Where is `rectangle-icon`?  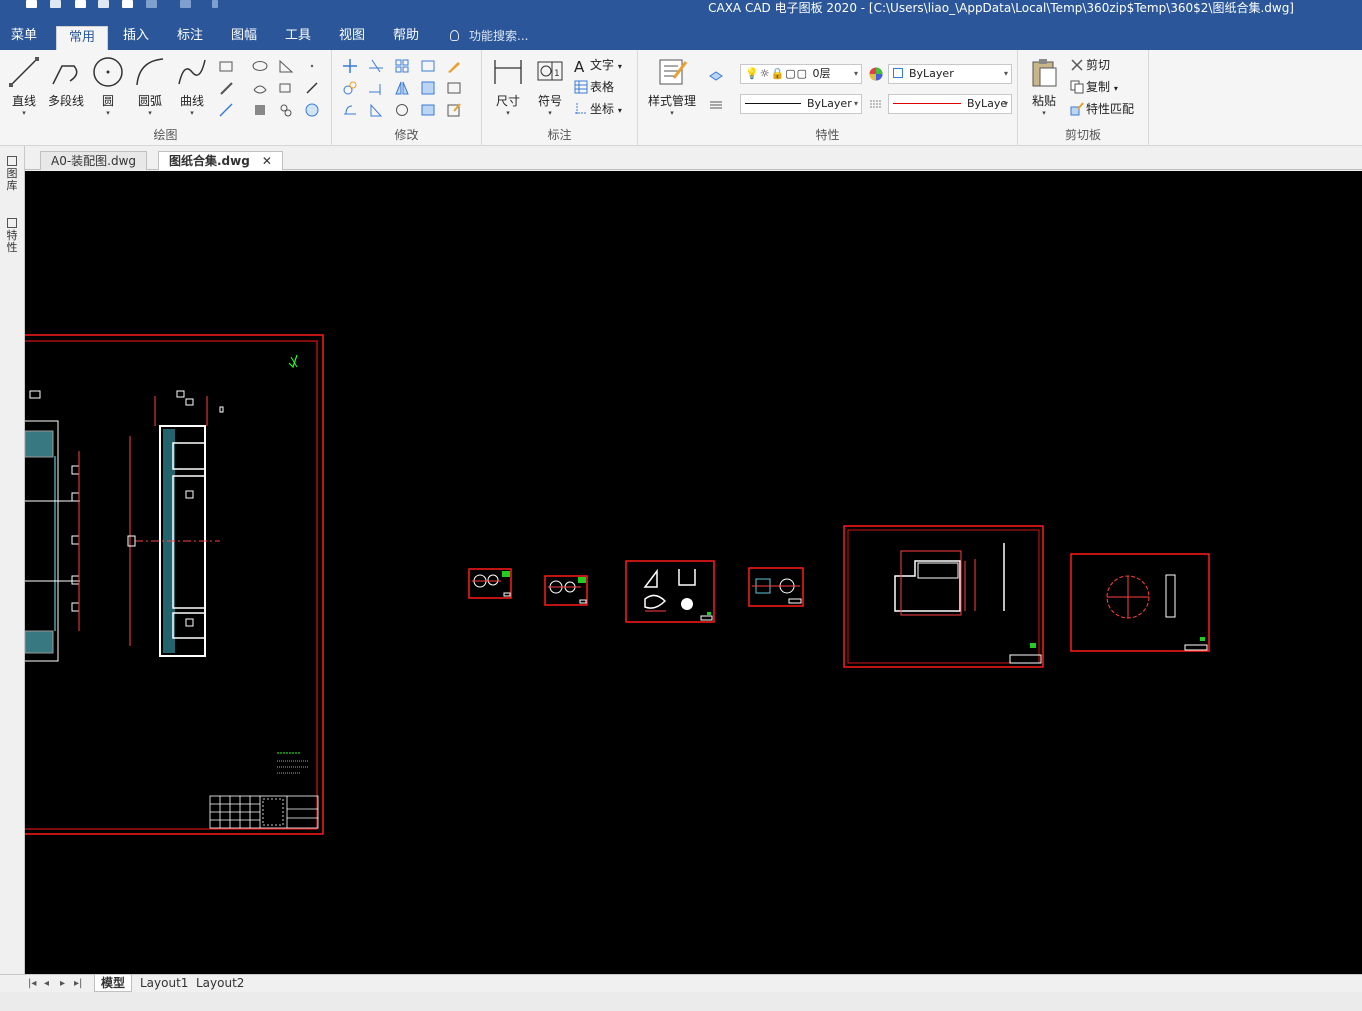
rectangle-icon is located at coordinates (226, 66).